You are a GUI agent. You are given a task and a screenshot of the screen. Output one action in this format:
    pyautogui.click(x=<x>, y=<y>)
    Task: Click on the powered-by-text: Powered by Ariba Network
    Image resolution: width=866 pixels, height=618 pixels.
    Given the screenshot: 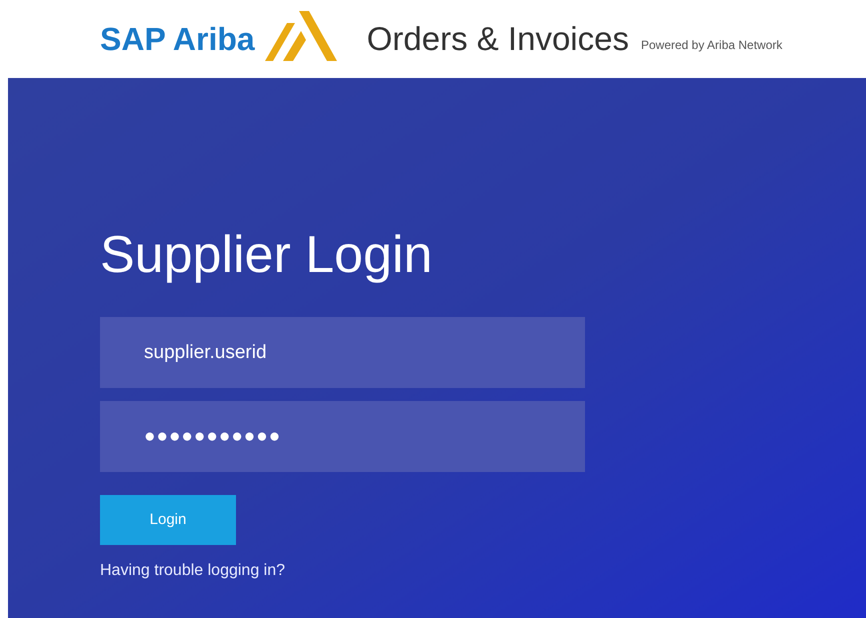 What is the action you would take?
    pyautogui.click(x=711, y=45)
    